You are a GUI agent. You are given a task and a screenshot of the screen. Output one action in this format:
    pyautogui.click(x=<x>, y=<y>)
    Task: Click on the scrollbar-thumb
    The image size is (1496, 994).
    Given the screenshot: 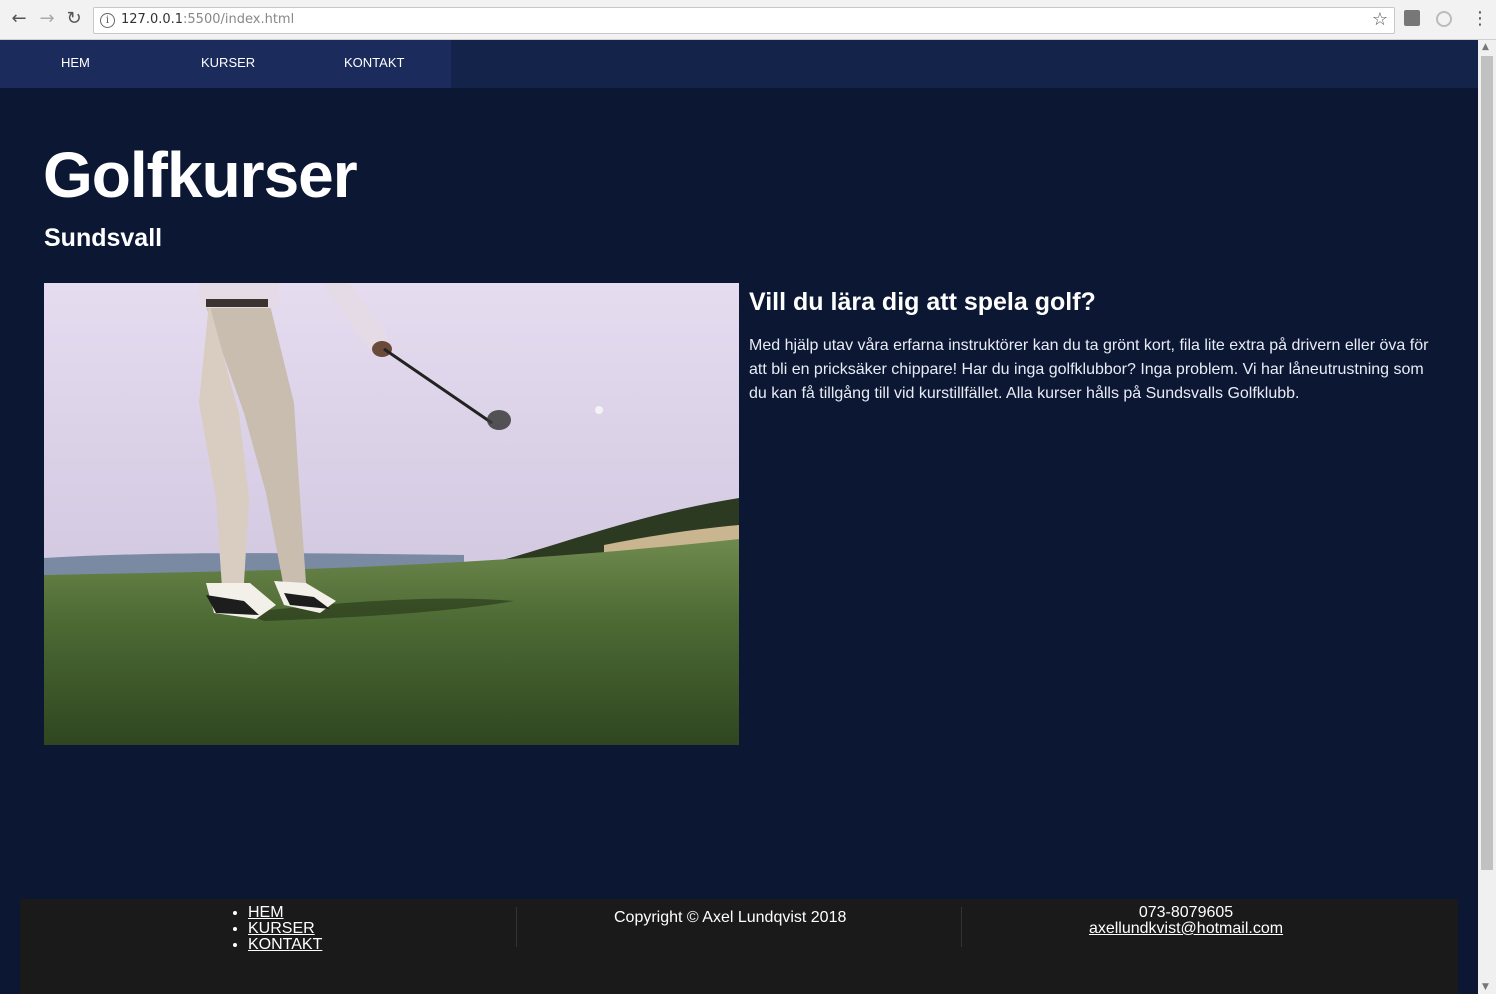 What is the action you would take?
    pyautogui.click(x=1487, y=463)
    